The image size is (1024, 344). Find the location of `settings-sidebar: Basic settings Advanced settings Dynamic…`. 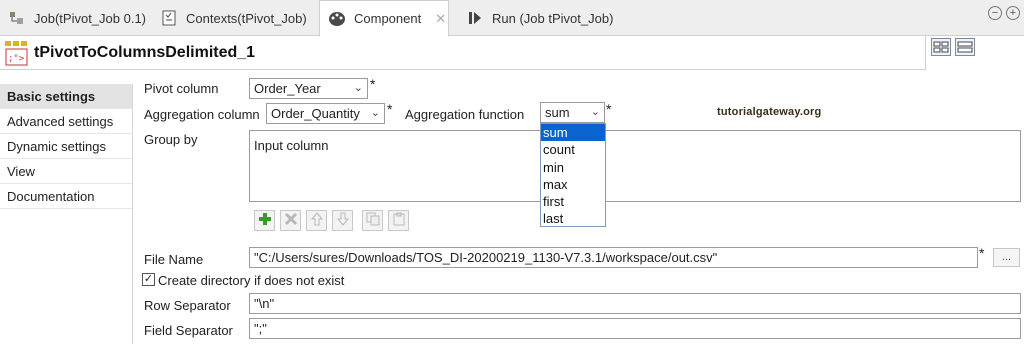

settings-sidebar: Basic settings Advanced settings Dynamic… is located at coordinates (66, 146).